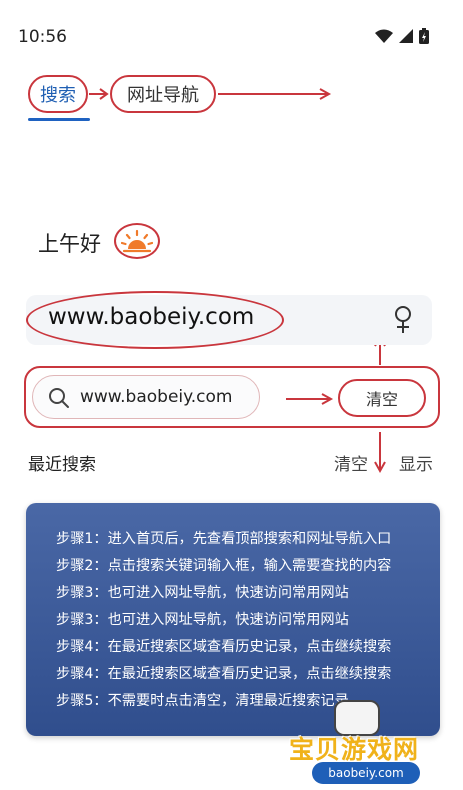 Image resolution: width=463 pixels, height=790 pixels. What do you see at coordinates (416, 462) in the screenshot?
I see `recent-show-button: 显示` at bounding box center [416, 462].